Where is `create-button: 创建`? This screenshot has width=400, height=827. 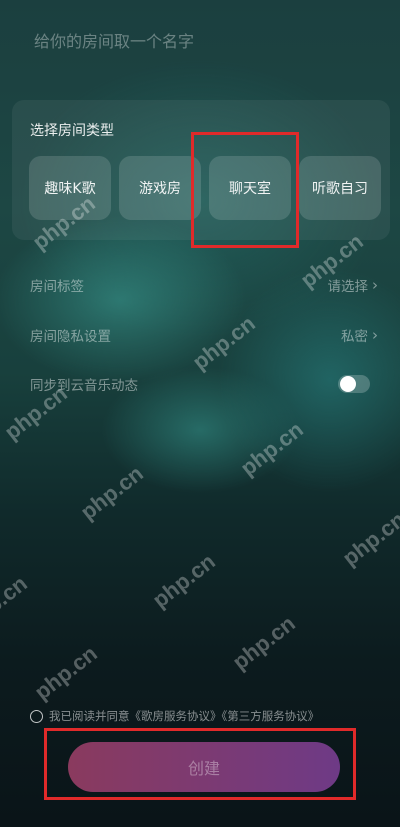 create-button: 创建 is located at coordinates (204, 767).